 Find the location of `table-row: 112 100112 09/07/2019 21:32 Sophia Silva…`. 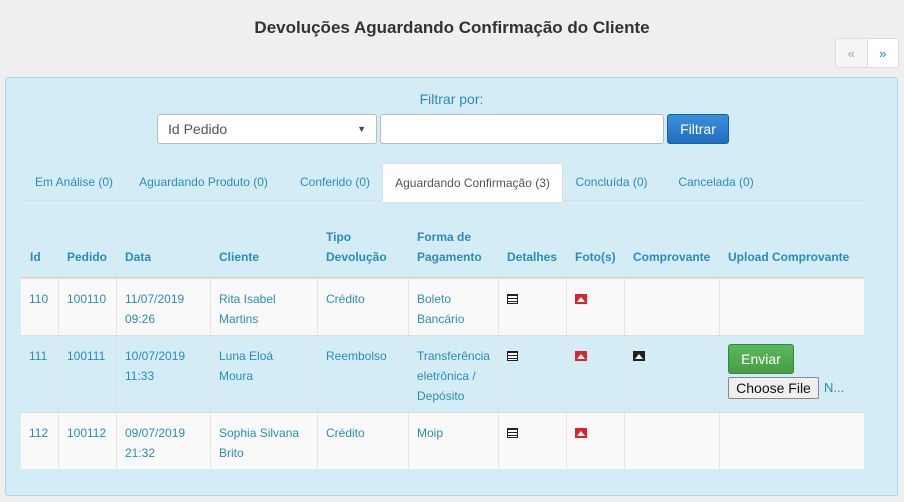

table-row: 112 100112 09/07/2019 21:32 Sophia Silva… is located at coordinates (442, 440).